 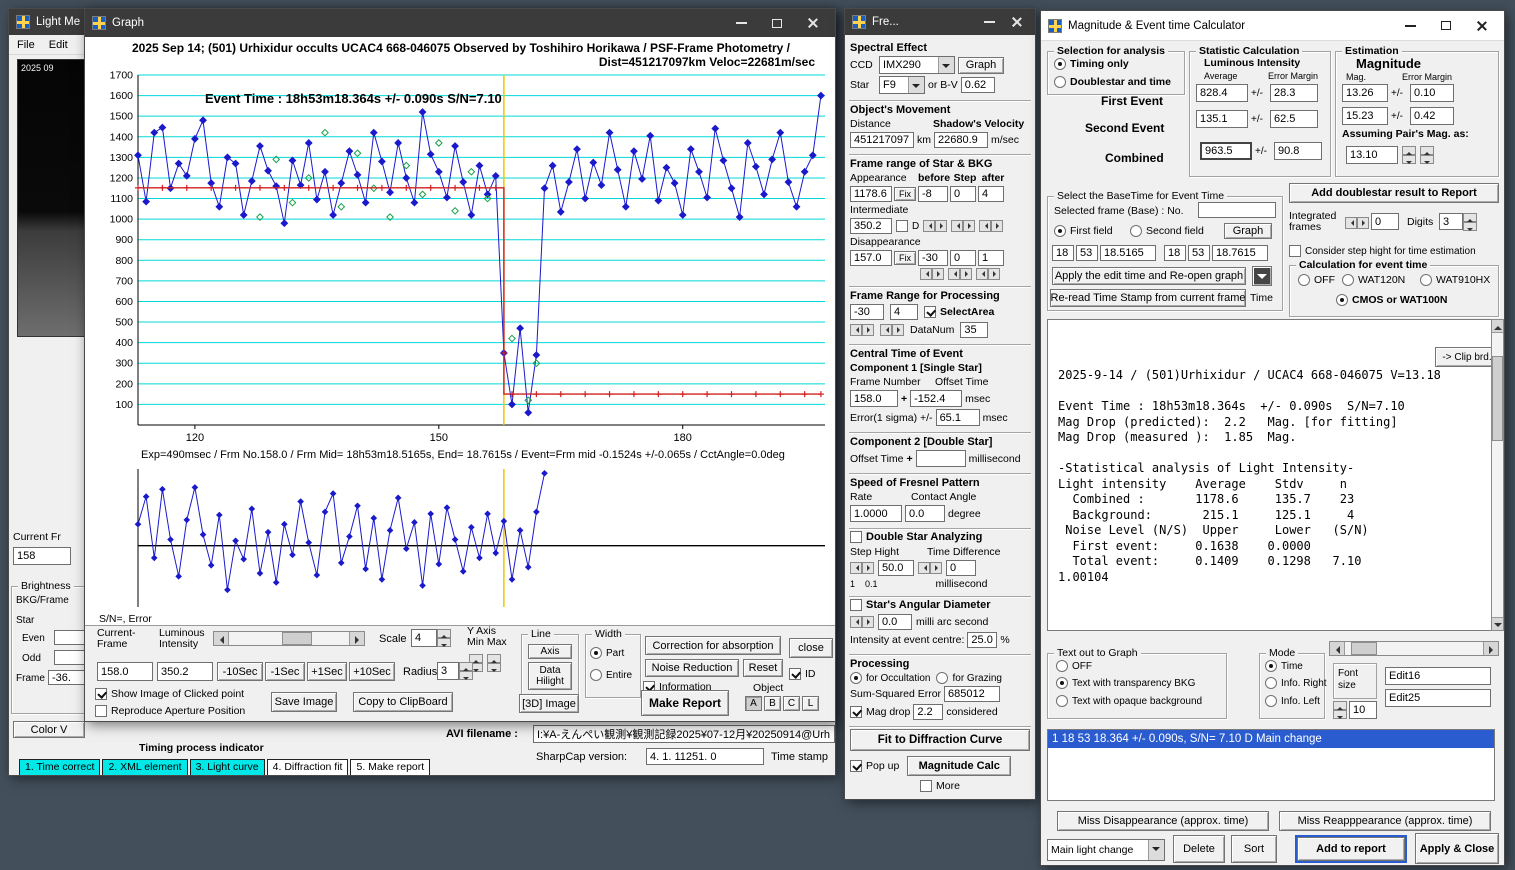 What do you see at coordinates (289, 638) in the screenshot?
I see `frame-scrollbar` at bounding box center [289, 638].